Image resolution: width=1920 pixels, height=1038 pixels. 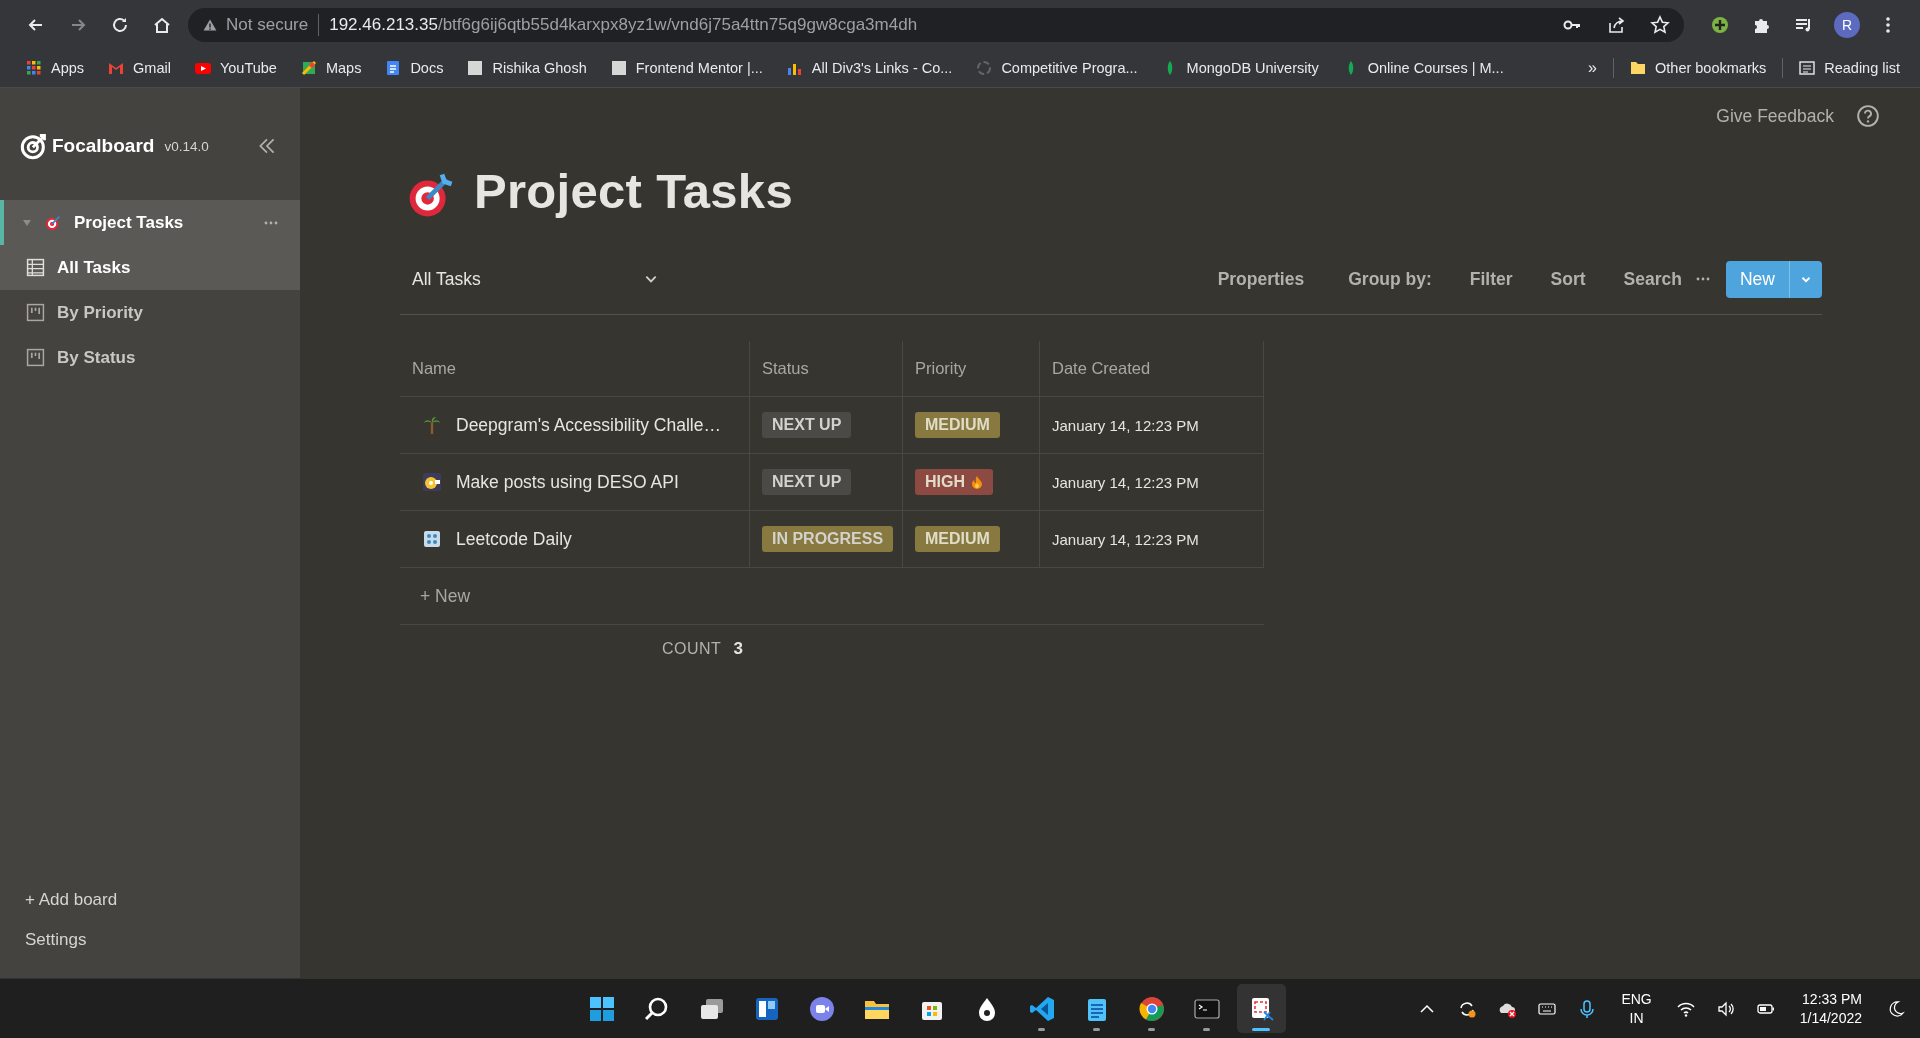 I want to click on url-host: 192.46.213.35, so click(x=383, y=24).